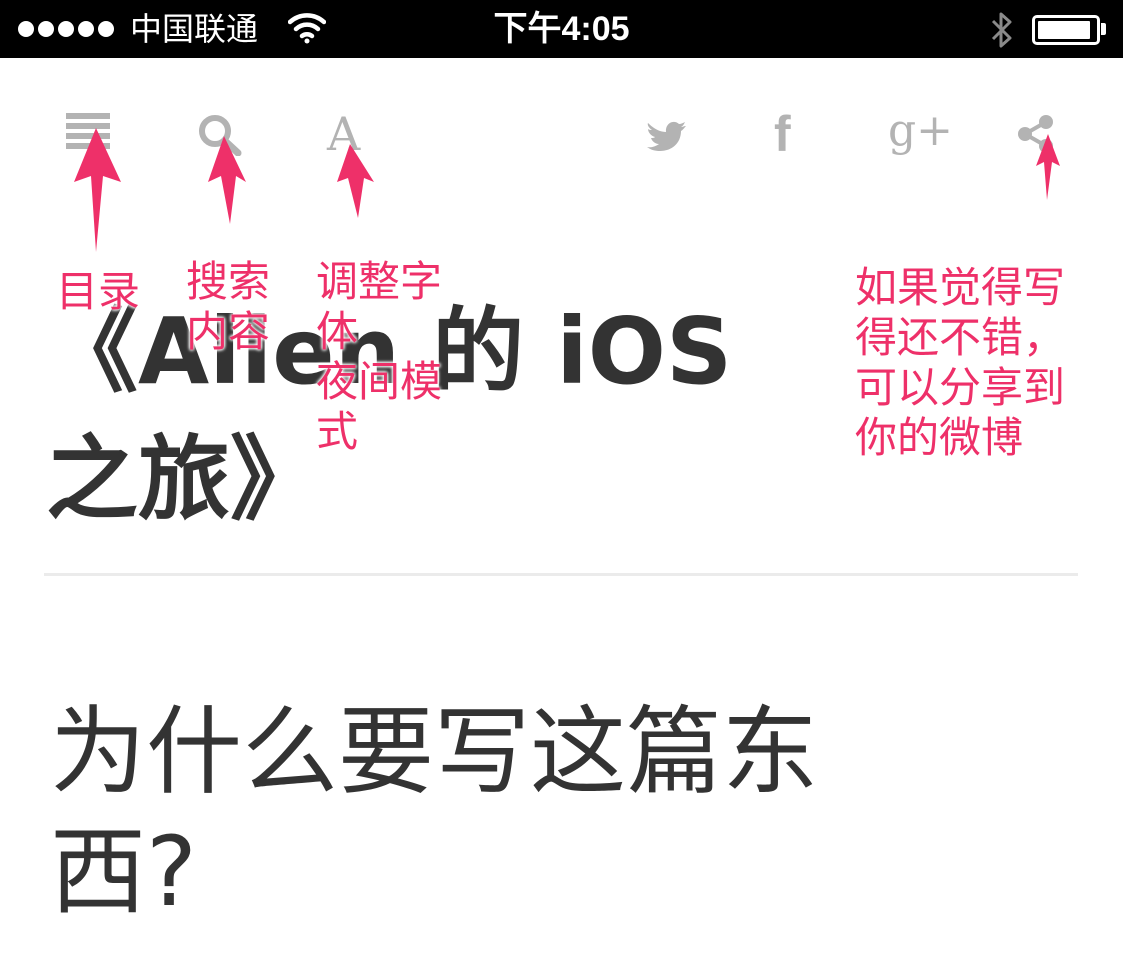  Describe the element at coordinates (228, 306) in the screenshot. I see `annotation-search: 搜索 内容` at that location.